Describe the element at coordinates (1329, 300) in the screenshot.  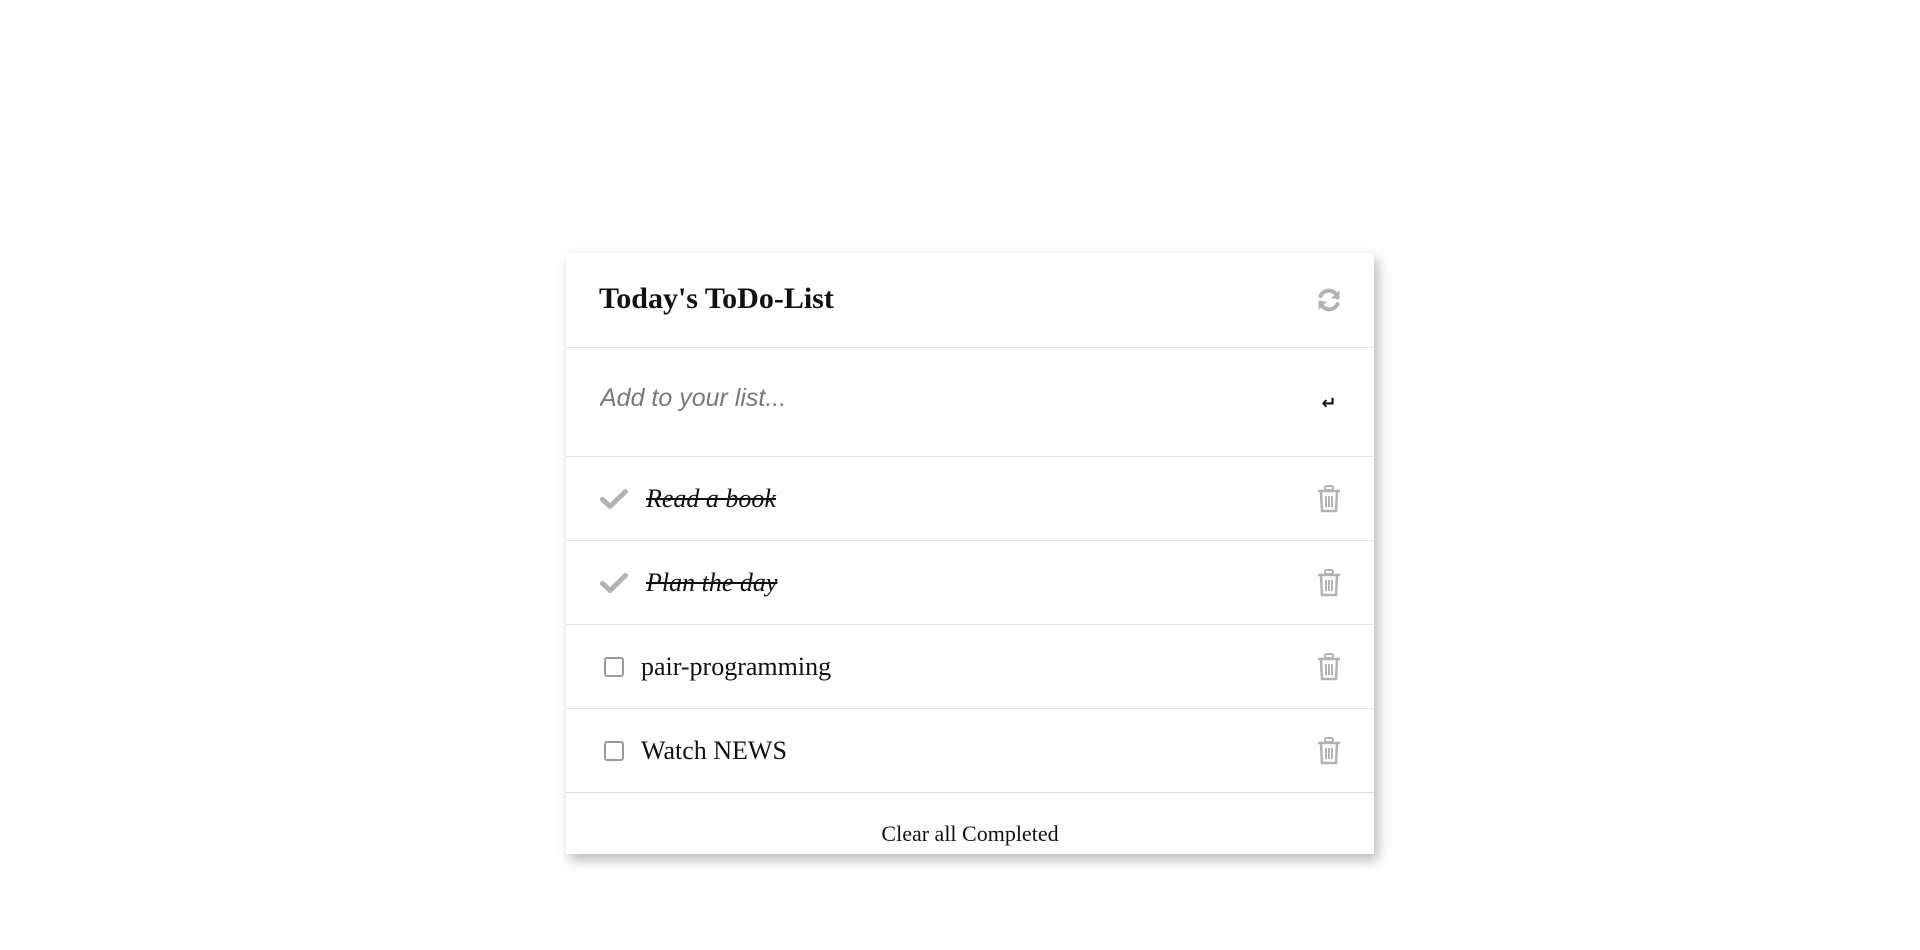
I see `refresh-icon` at that location.